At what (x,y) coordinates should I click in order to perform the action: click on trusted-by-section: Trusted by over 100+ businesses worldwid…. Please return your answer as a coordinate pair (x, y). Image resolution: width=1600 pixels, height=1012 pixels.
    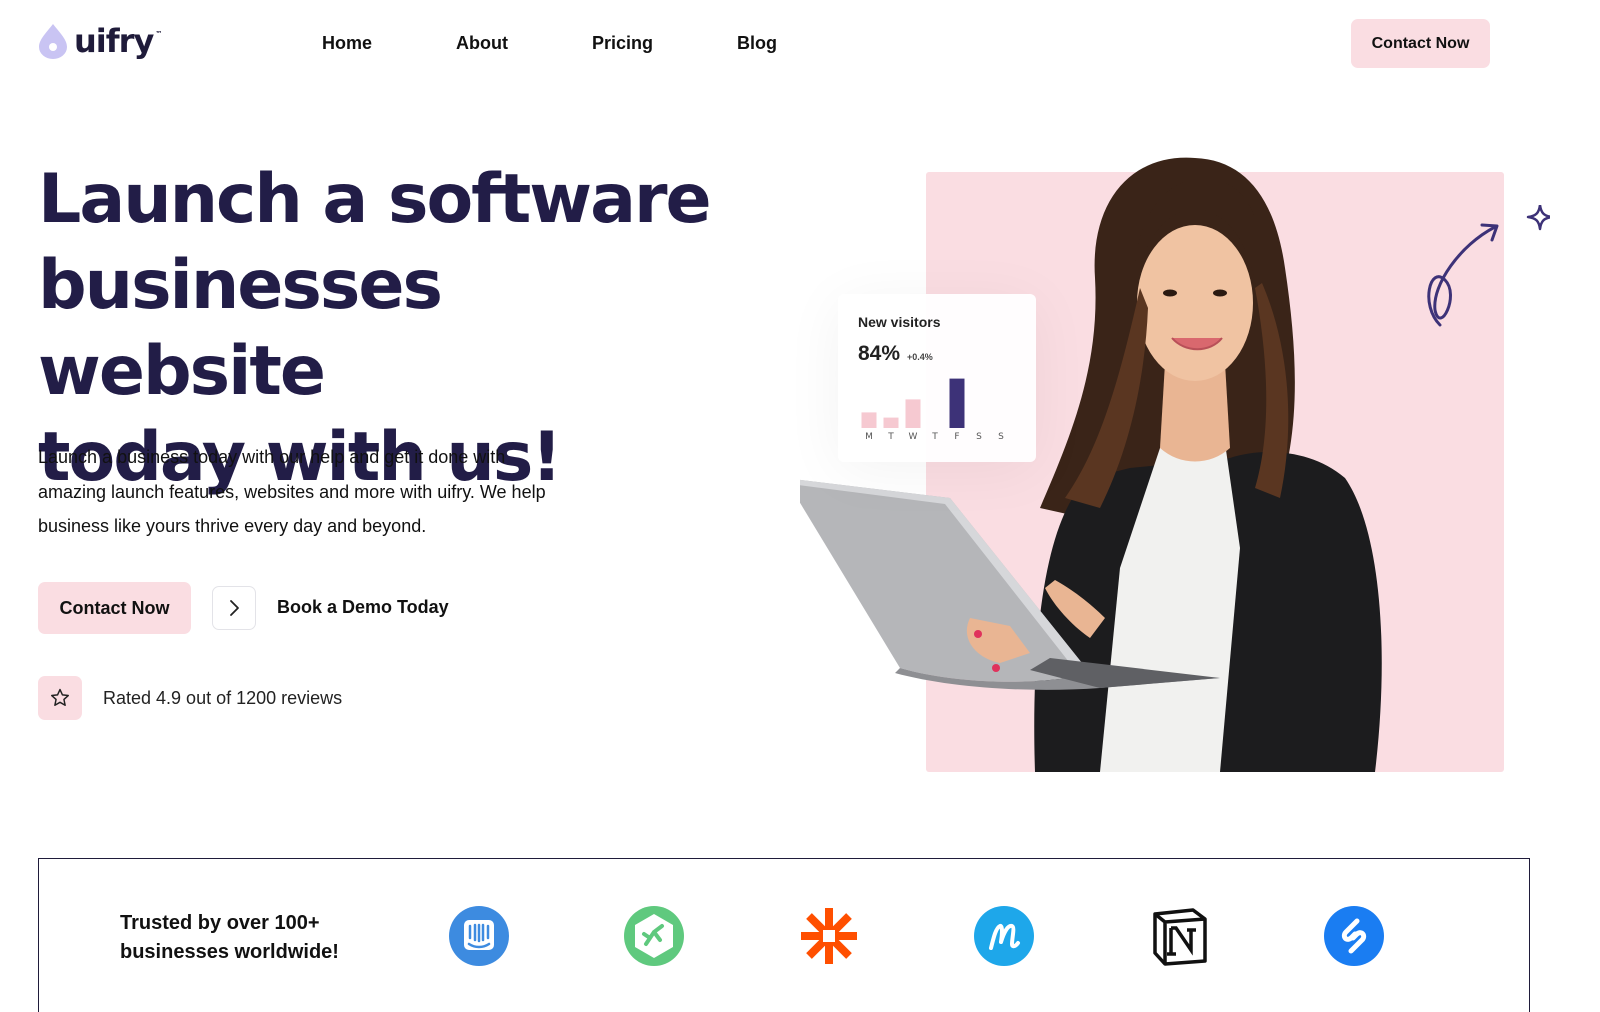
    Looking at the image, I should click on (784, 935).